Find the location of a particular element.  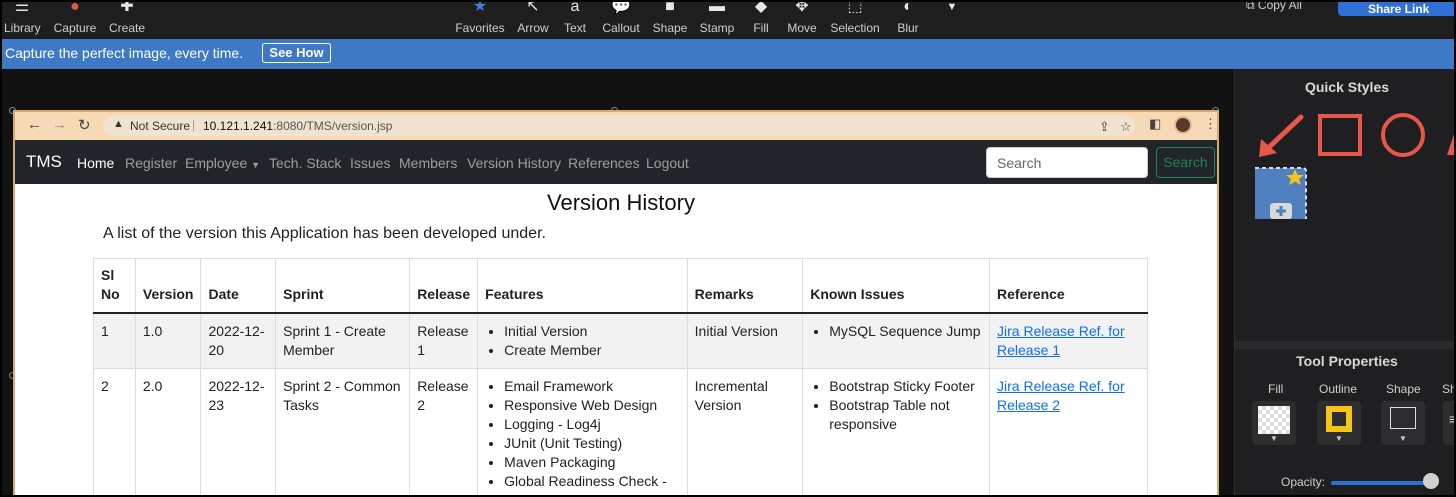

tool-properties-title: Tool Properties is located at coordinates (1347, 361).